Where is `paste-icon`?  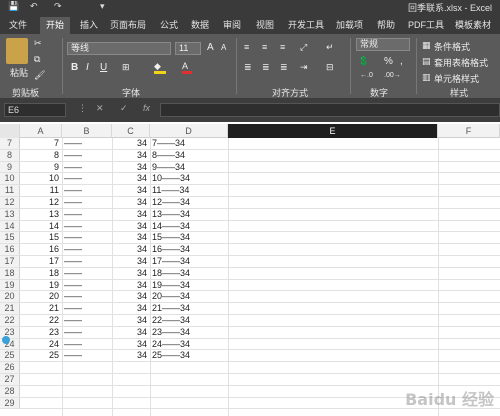
paste-icon is located at coordinates (17, 51).